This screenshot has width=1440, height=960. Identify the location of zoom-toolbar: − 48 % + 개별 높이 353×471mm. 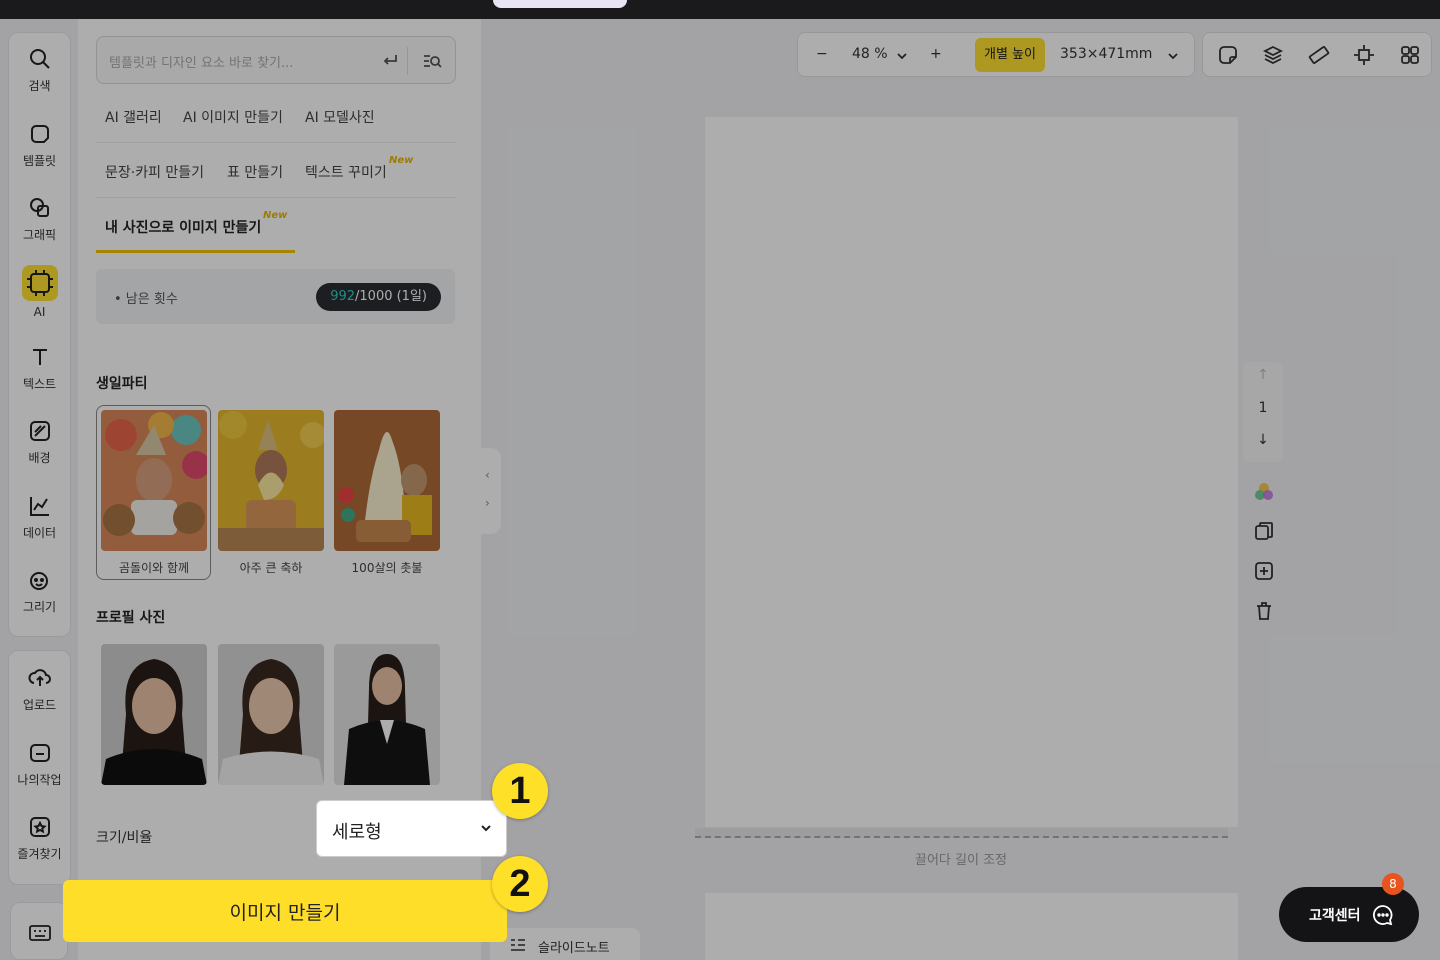
(996, 54).